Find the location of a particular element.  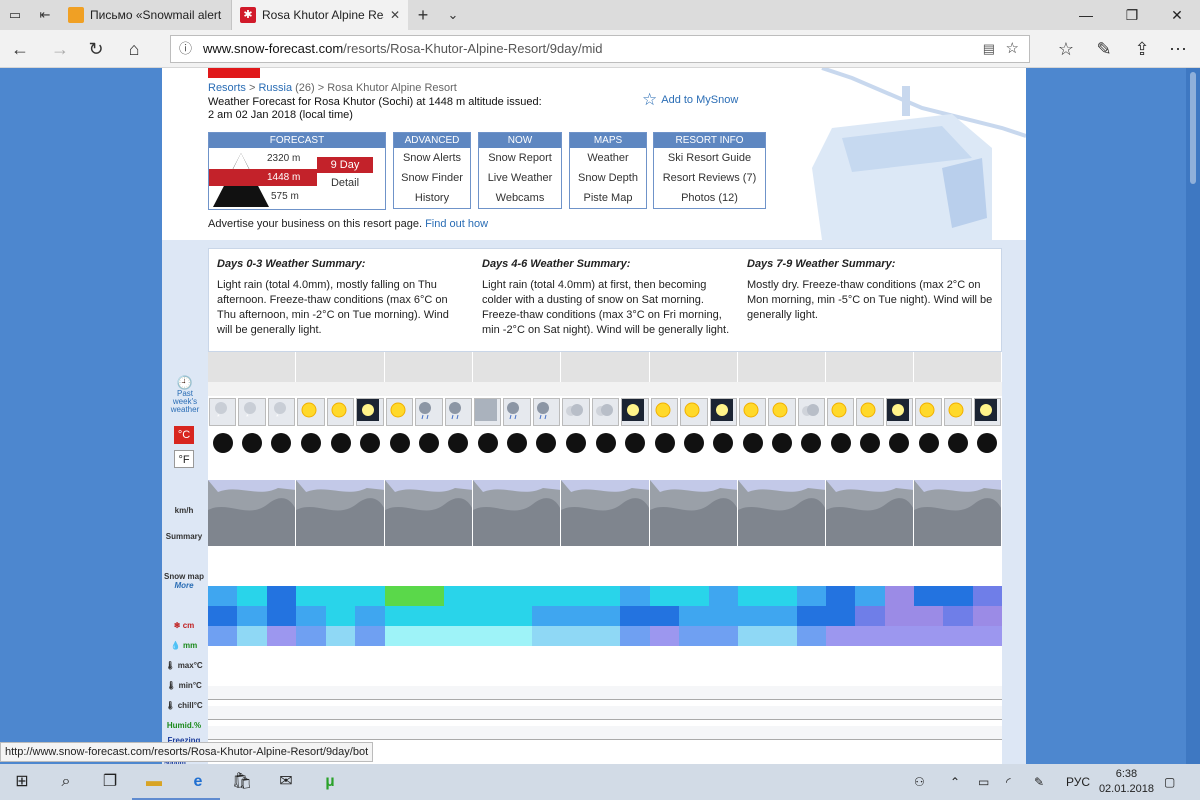

store-icon: 🛍 is located at coordinates (242, 782).